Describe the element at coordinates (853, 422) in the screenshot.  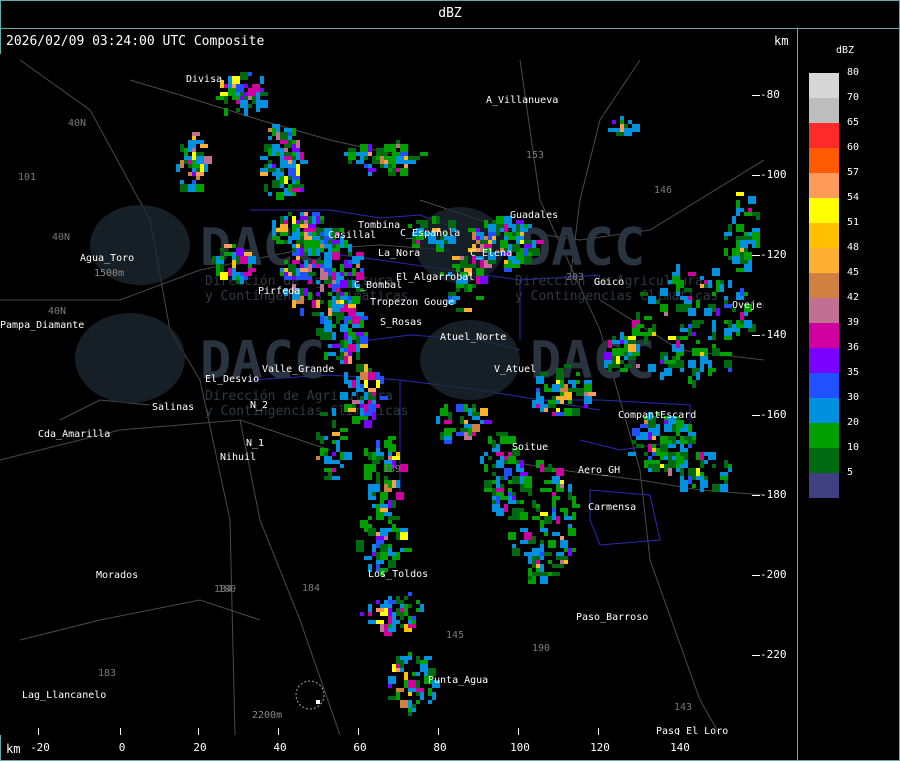
I see `legend-label: 20` at that location.